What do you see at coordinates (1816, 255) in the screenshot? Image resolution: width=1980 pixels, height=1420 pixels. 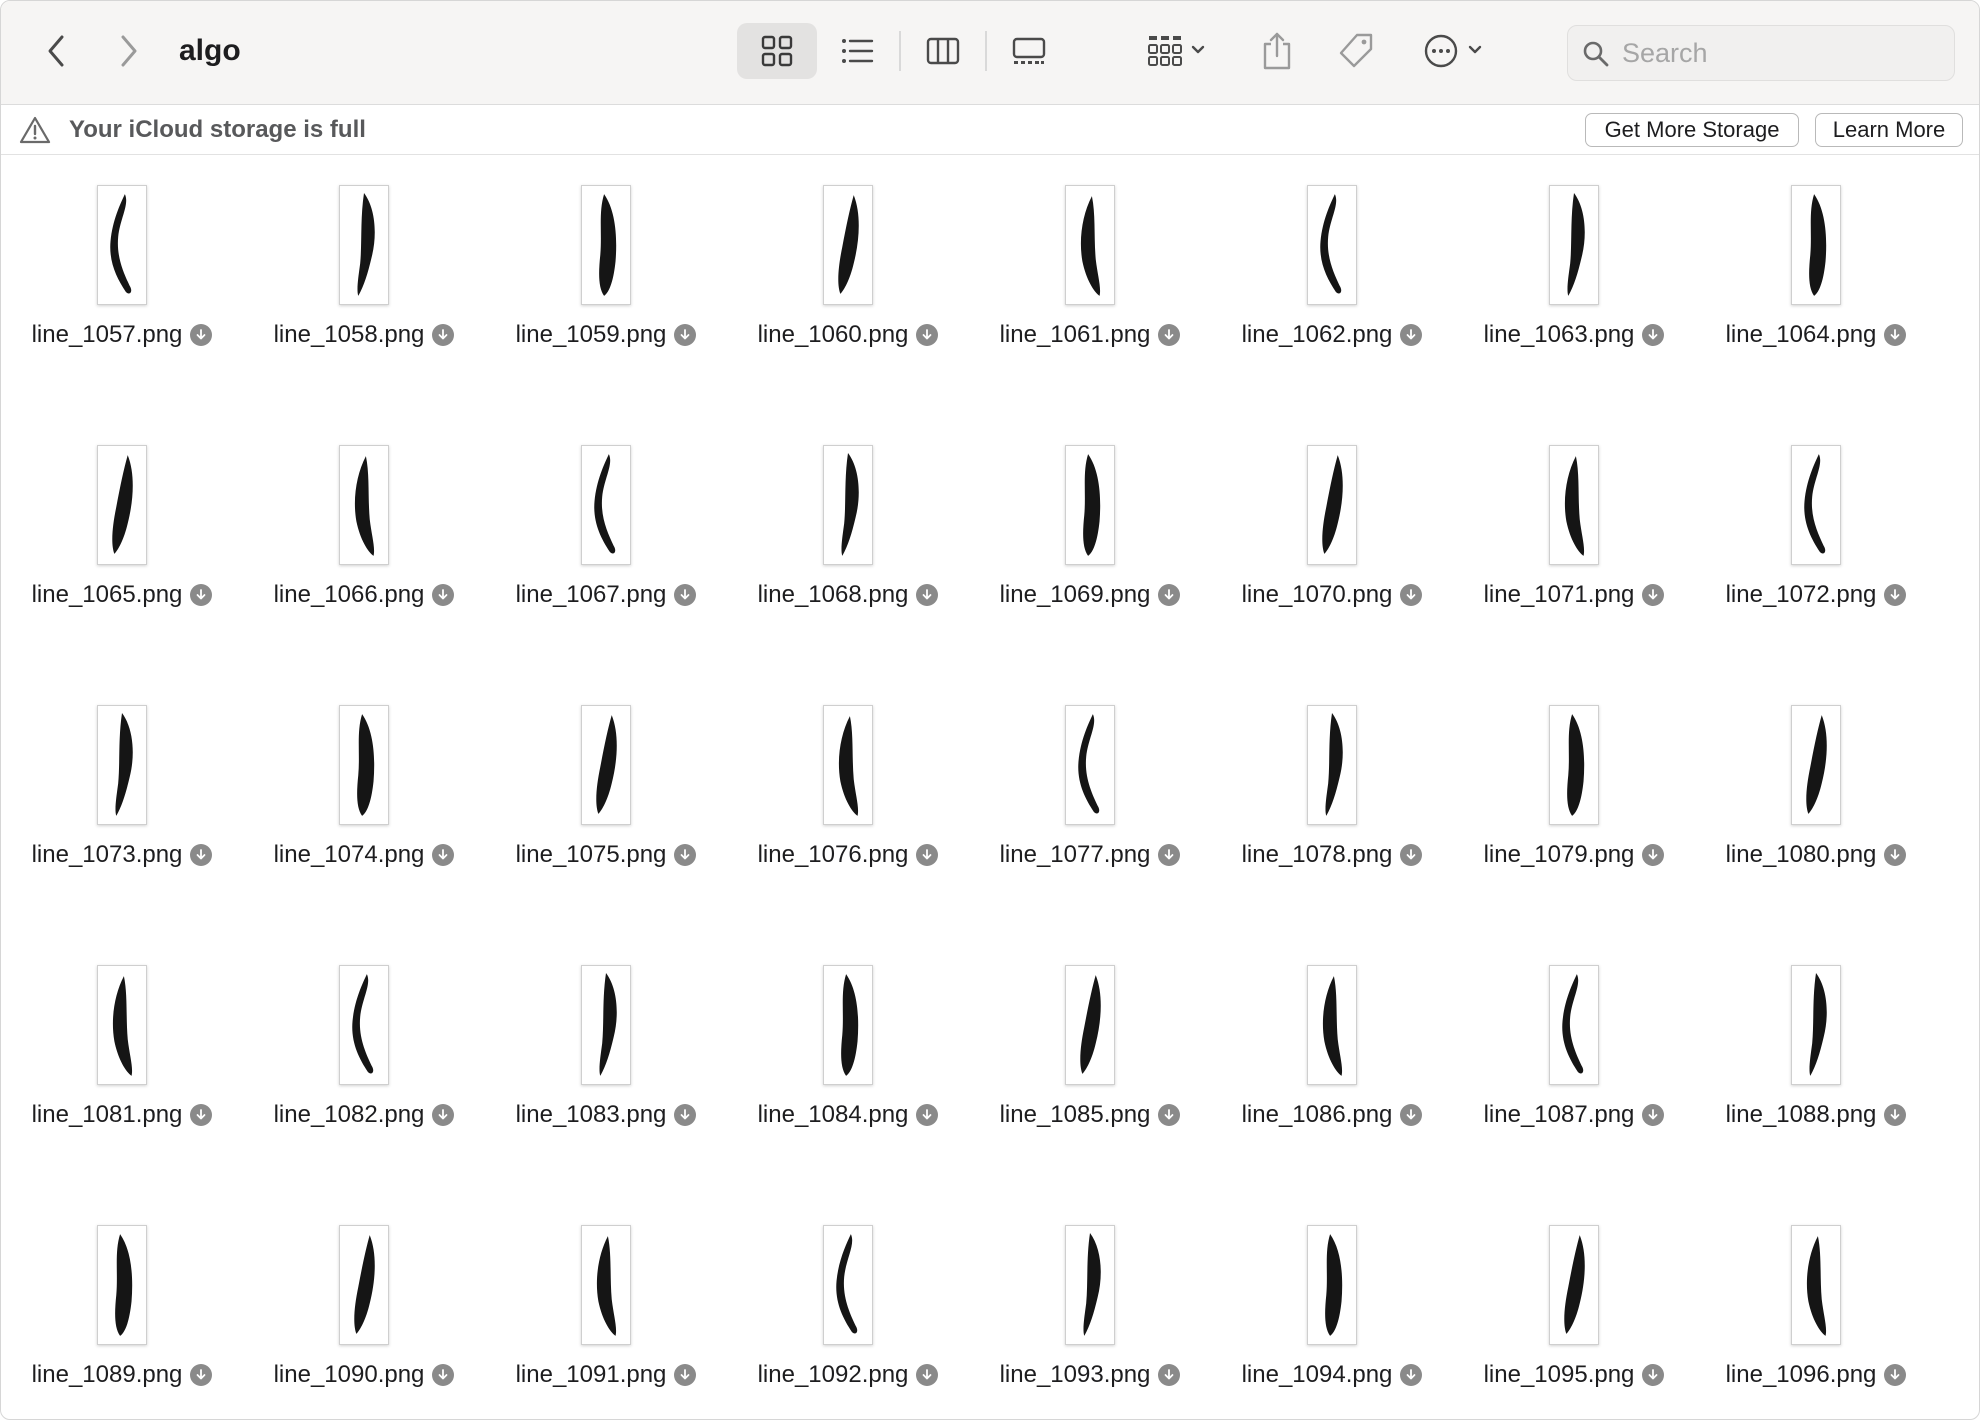 I see `file-item: line_1064.png` at bounding box center [1816, 255].